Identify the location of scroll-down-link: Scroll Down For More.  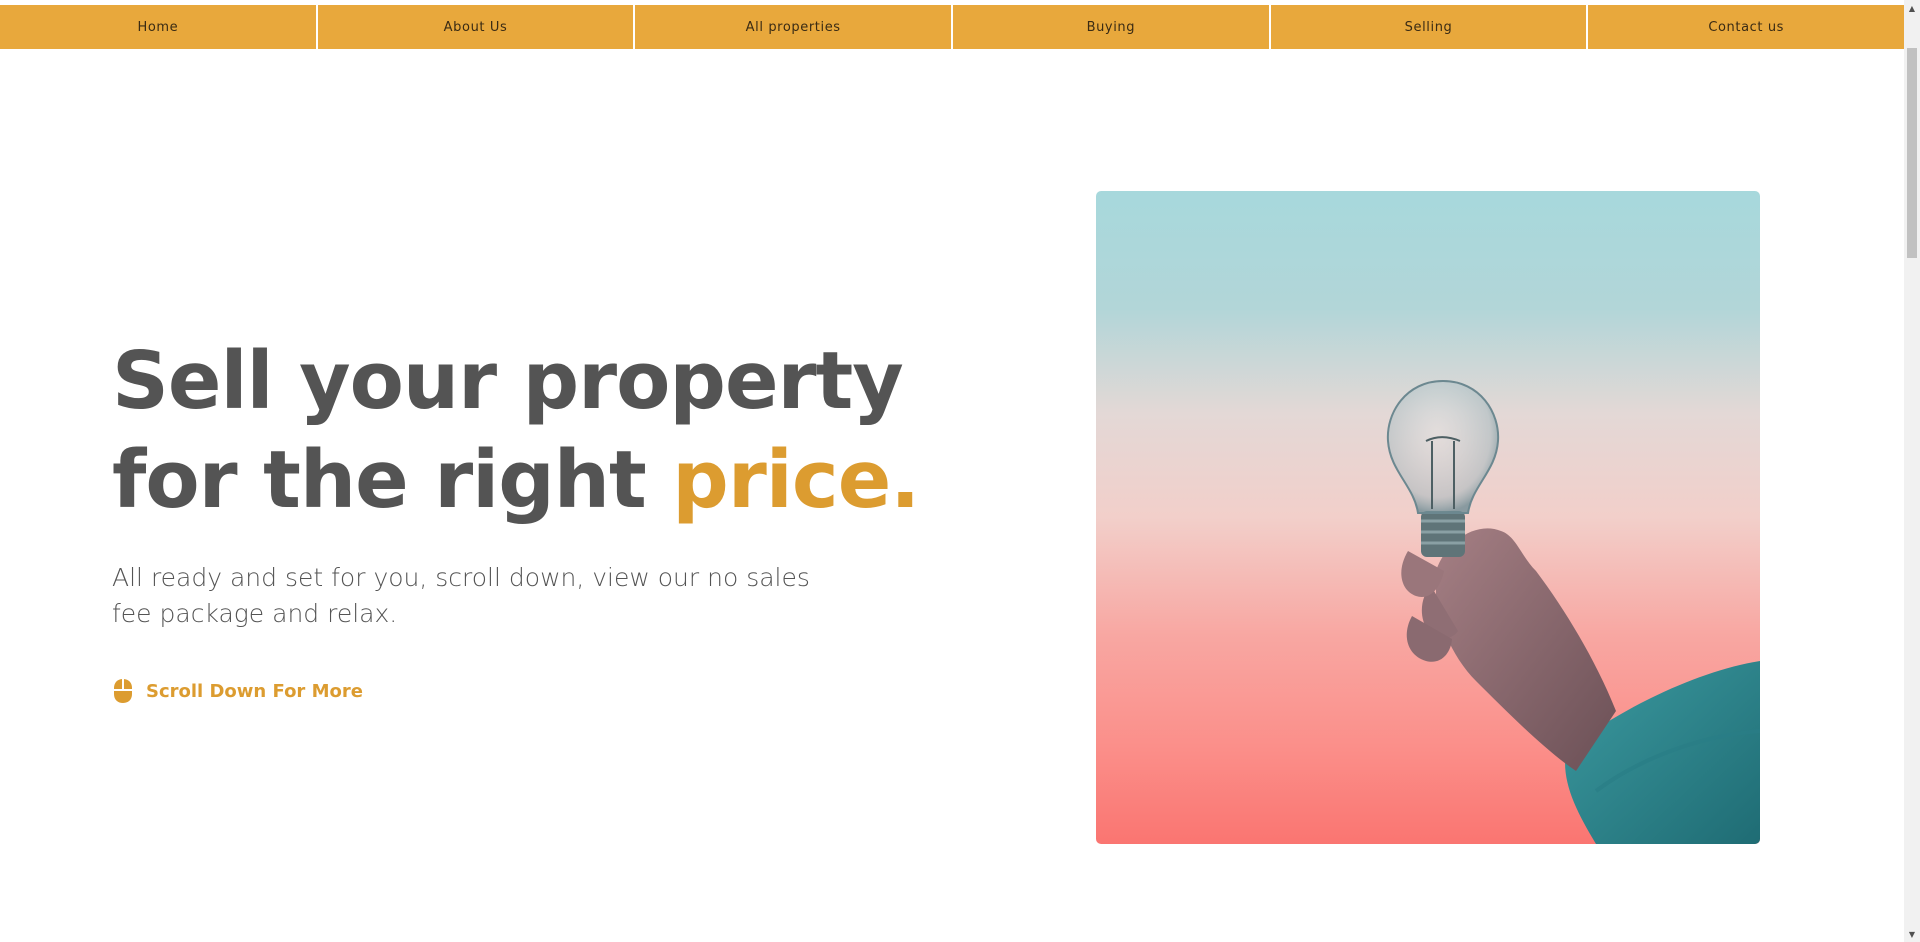
(237, 691).